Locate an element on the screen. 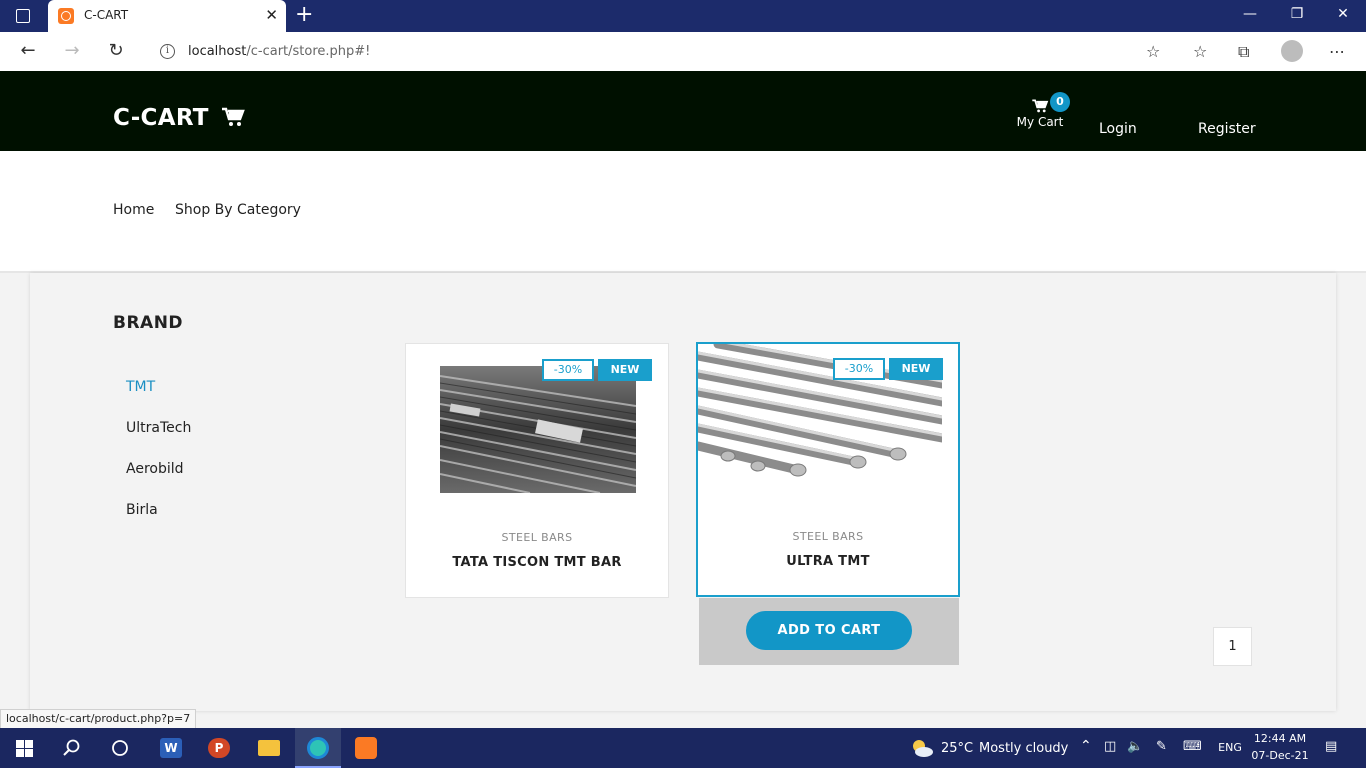 Image resolution: width=1366 pixels, height=768 pixels. meet-now-icon: ◫ is located at coordinates (1110, 746).